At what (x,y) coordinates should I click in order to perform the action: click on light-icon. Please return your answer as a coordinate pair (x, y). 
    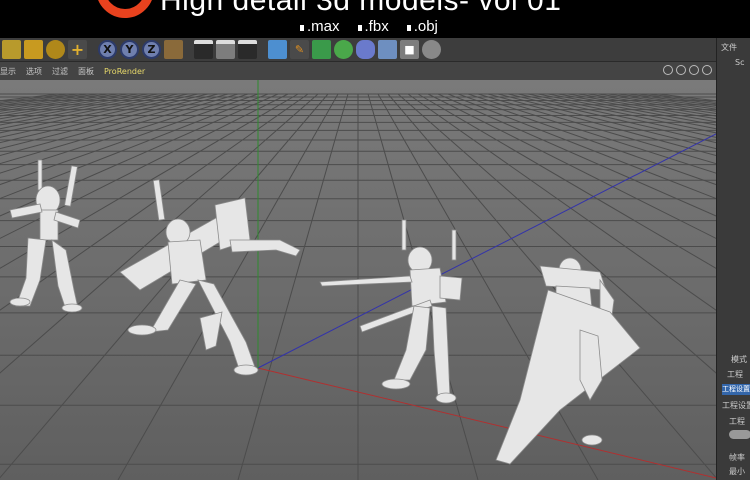
    Looking at the image, I should click on (431, 49).